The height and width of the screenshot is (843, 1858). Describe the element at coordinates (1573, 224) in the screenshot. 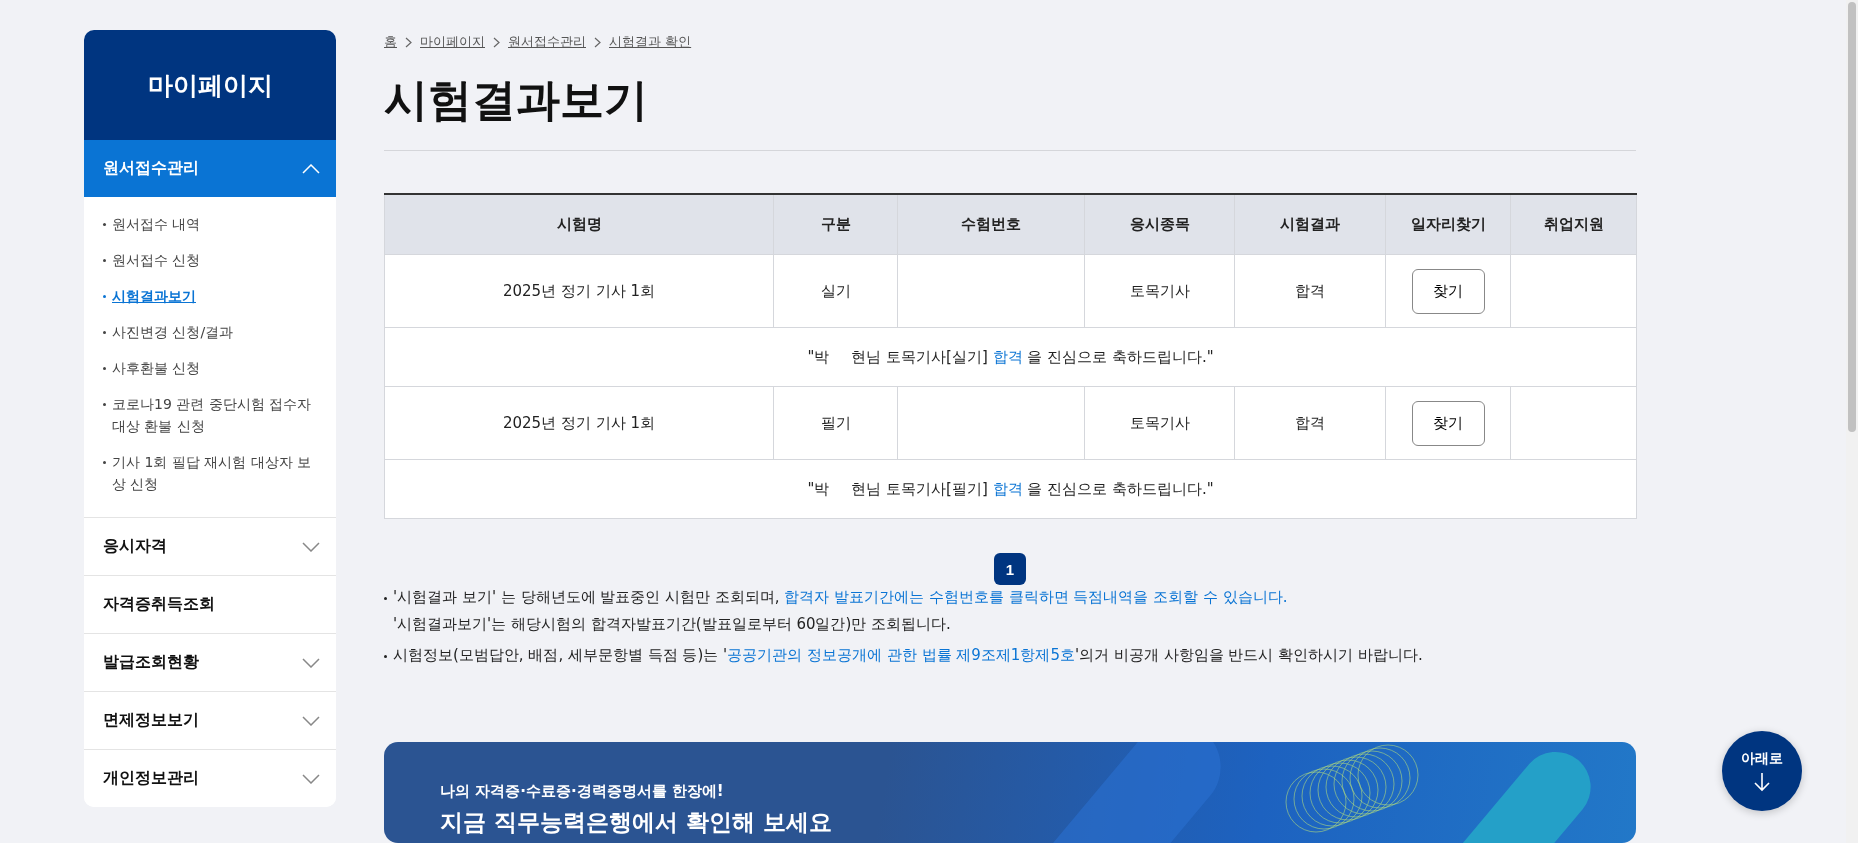

I see `column-header: 취업지원` at that location.